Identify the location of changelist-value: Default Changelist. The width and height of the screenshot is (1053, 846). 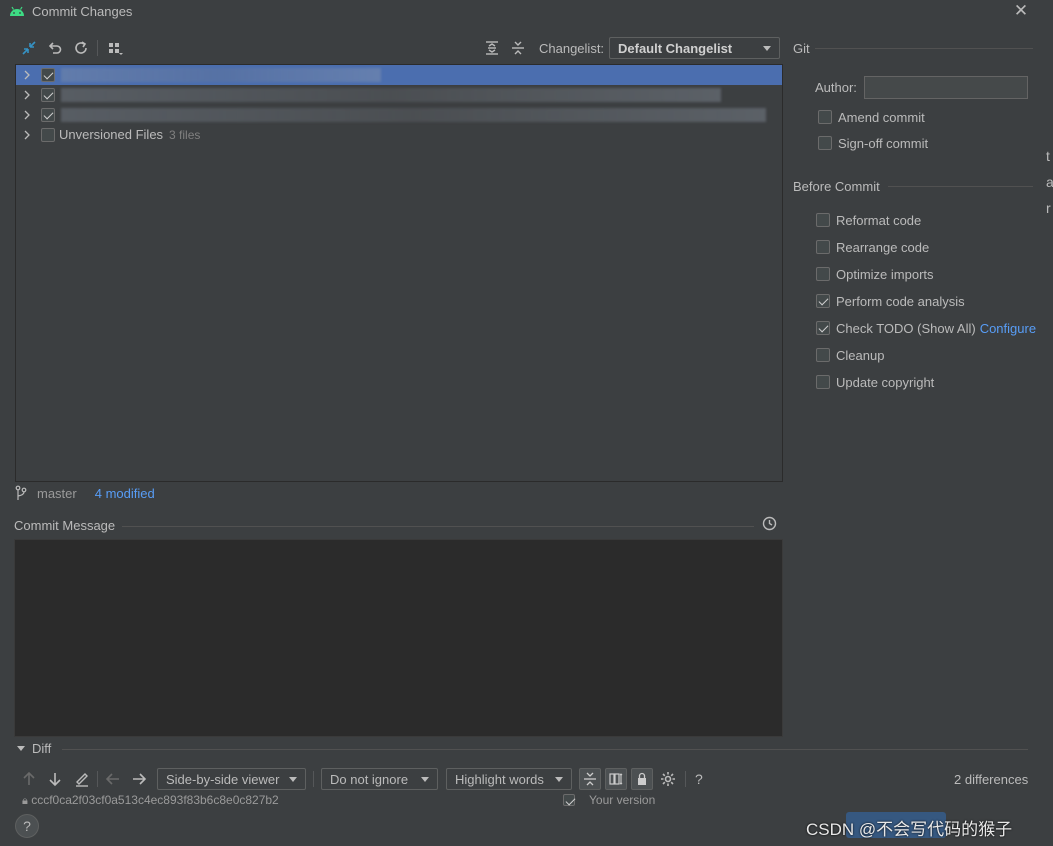
(675, 48).